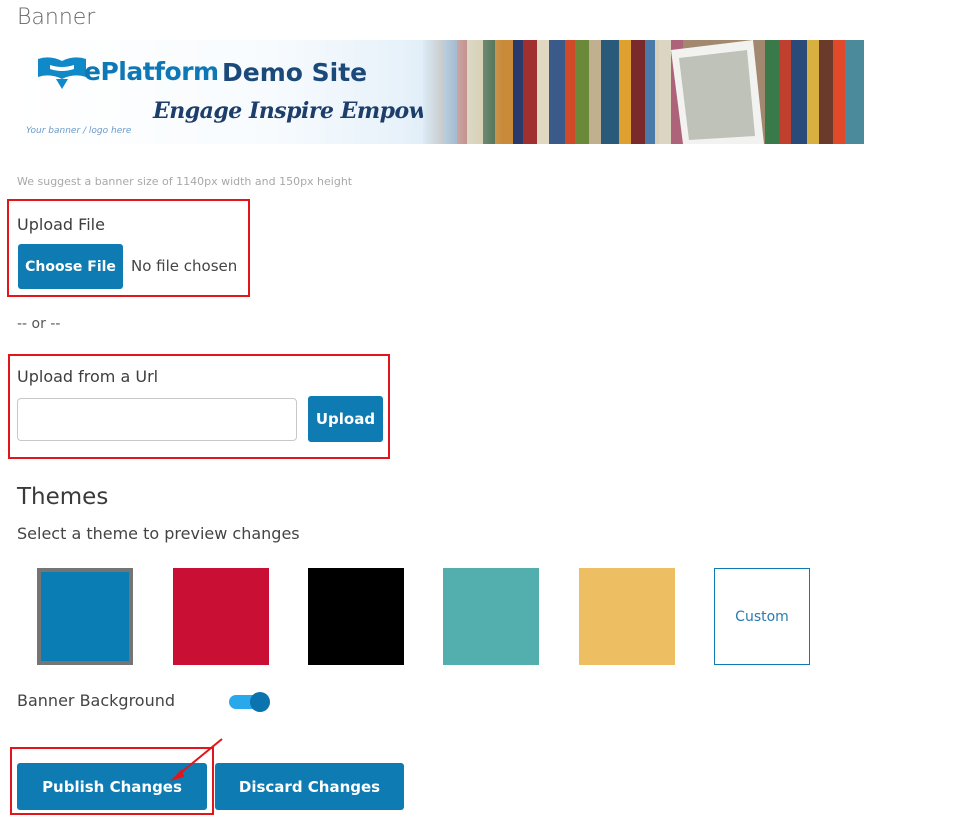 Image resolution: width=966 pixels, height=829 pixels. Describe the element at coordinates (61, 224) in the screenshot. I see `upload-file-label: Upload File` at that location.